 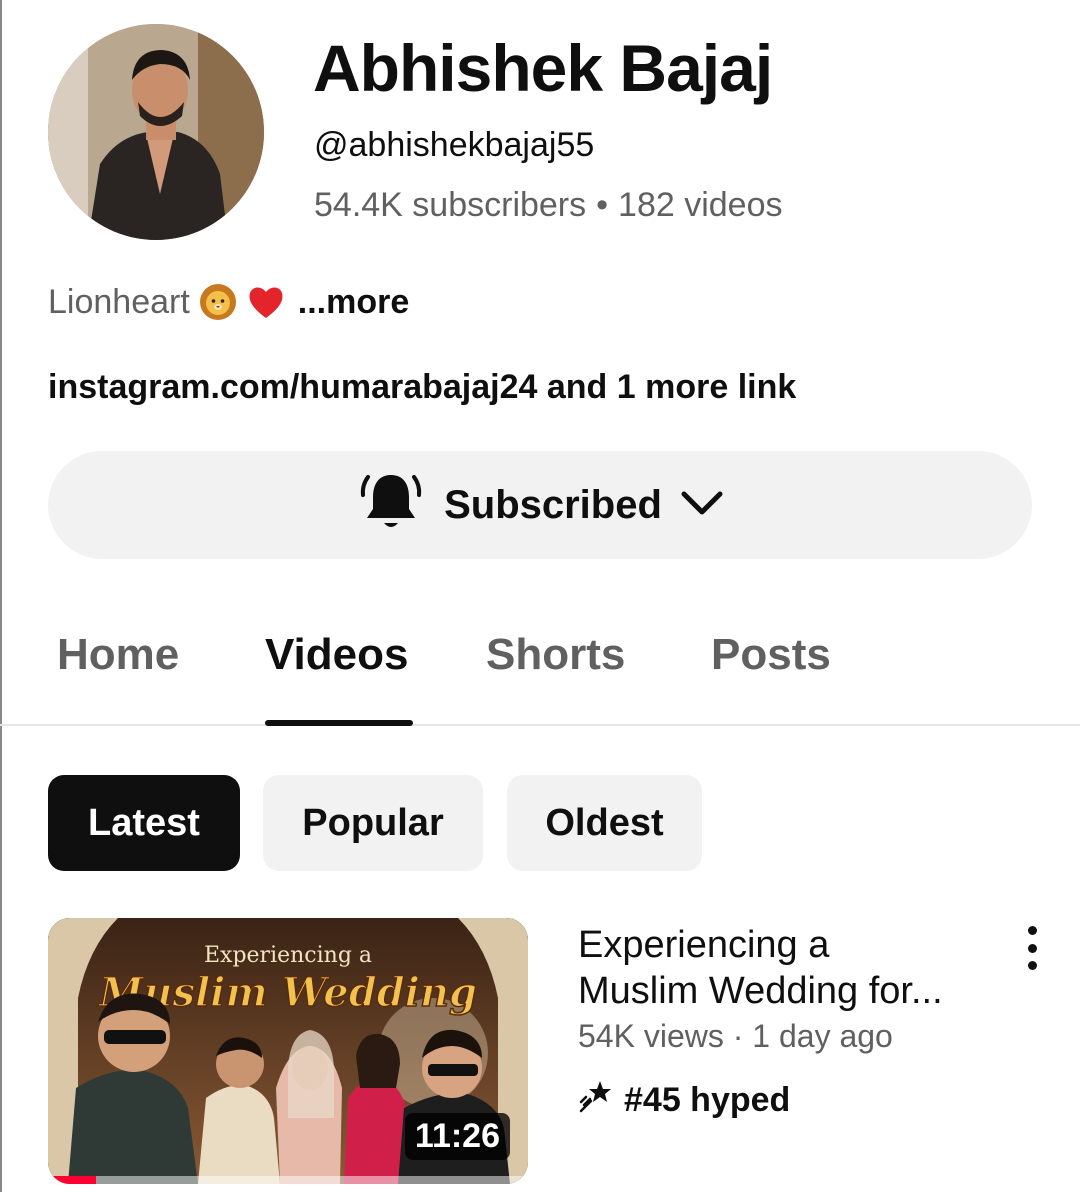 What do you see at coordinates (450, 205) in the screenshot?
I see `subscriber-count: 54.4K subscribers` at bounding box center [450, 205].